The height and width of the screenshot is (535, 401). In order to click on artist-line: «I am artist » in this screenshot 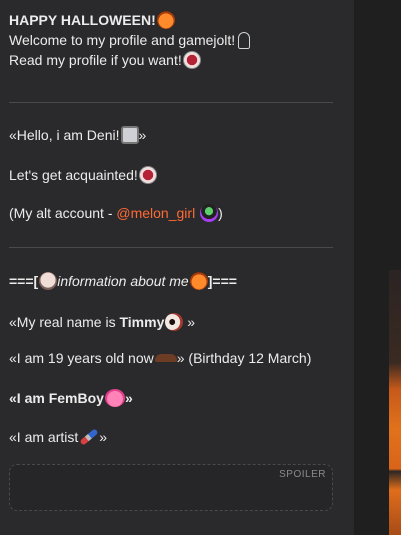, I will do `click(174, 437)`.